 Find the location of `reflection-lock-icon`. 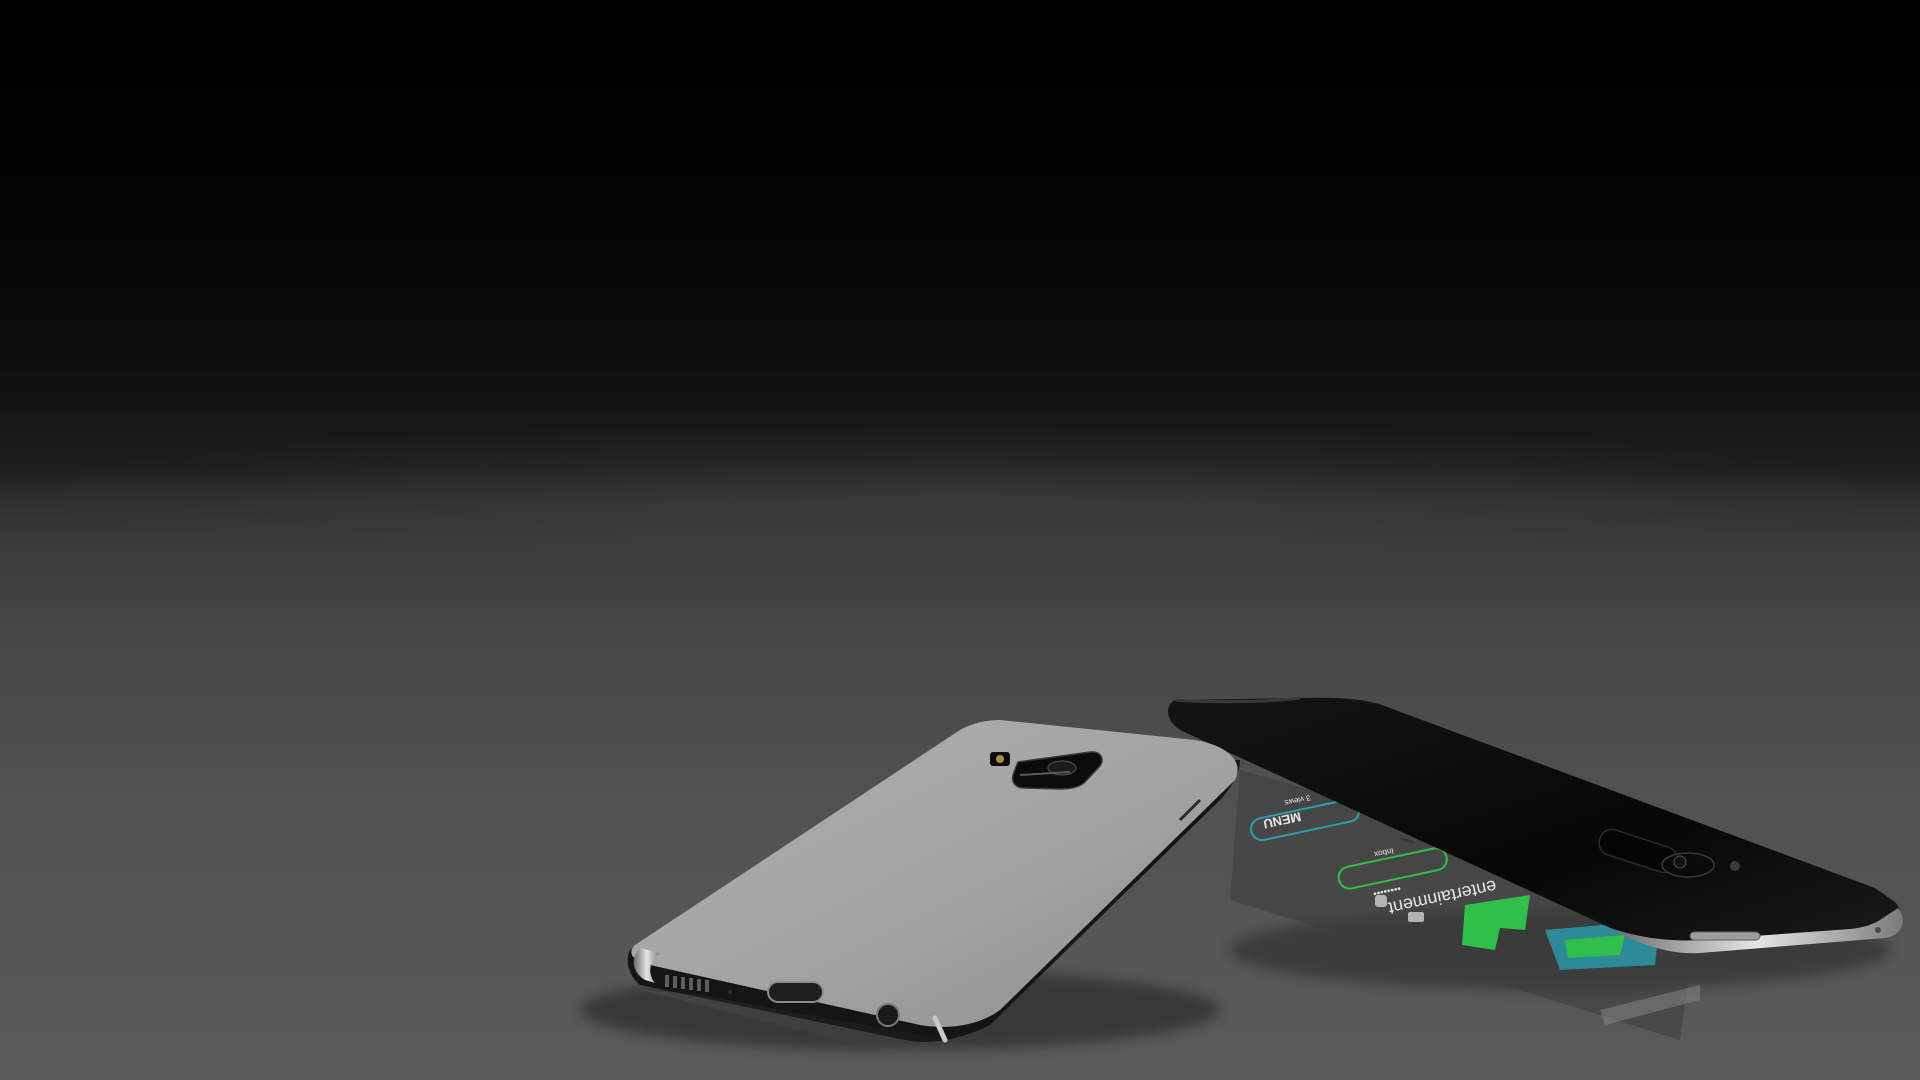

reflection-lock-icon is located at coordinates (1381, 901).